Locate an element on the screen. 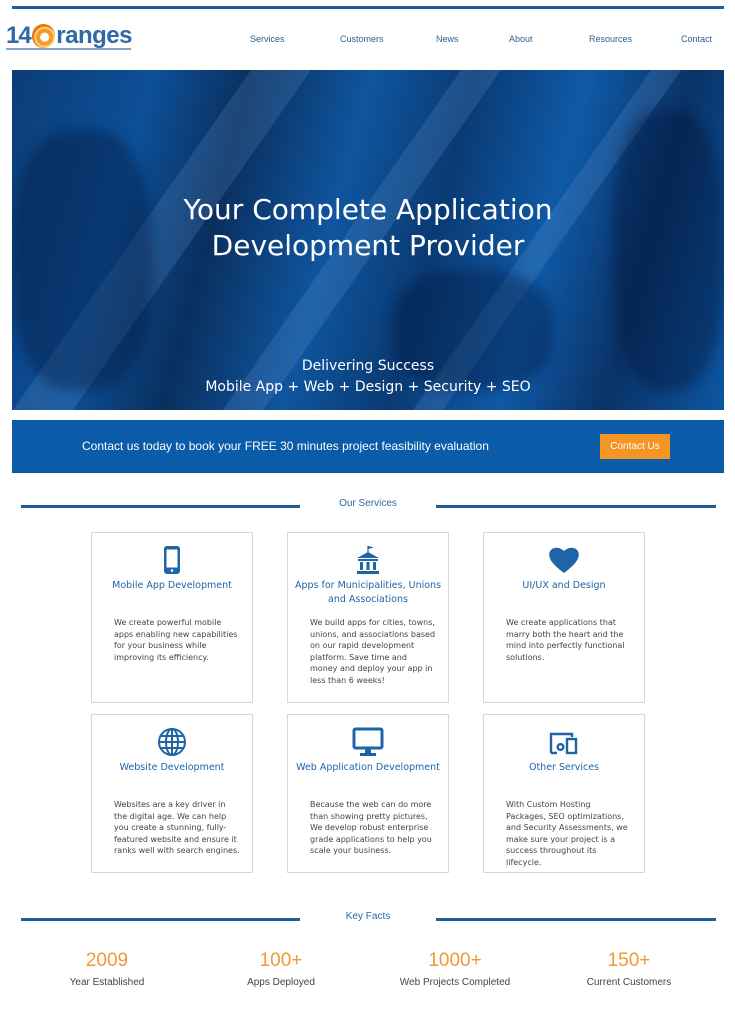 The width and height of the screenshot is (735, 1024). town-hall-icon is located at coordinates (368, 560).